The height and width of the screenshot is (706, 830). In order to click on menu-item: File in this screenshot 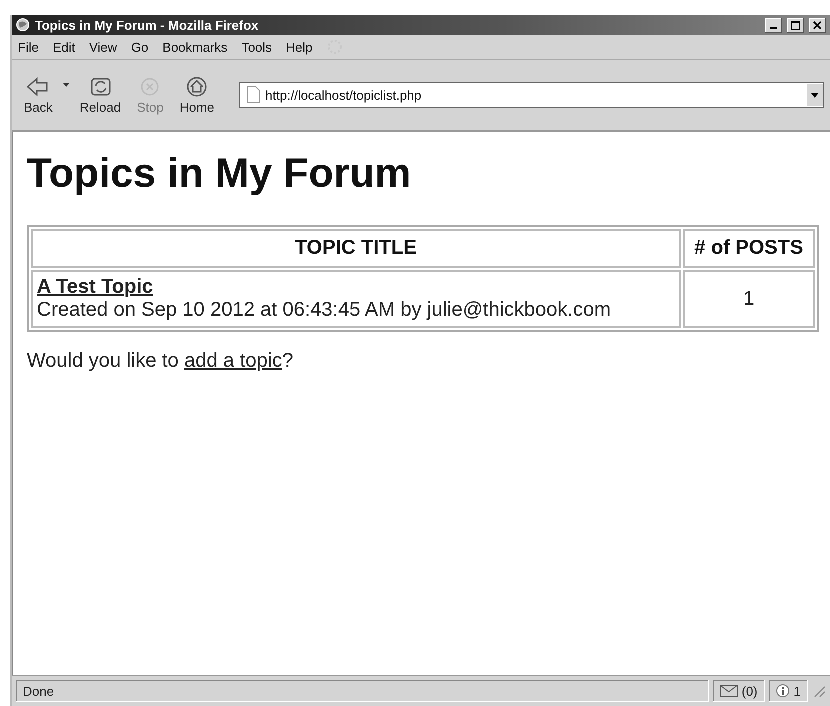, I will do `click(28, 47)`.